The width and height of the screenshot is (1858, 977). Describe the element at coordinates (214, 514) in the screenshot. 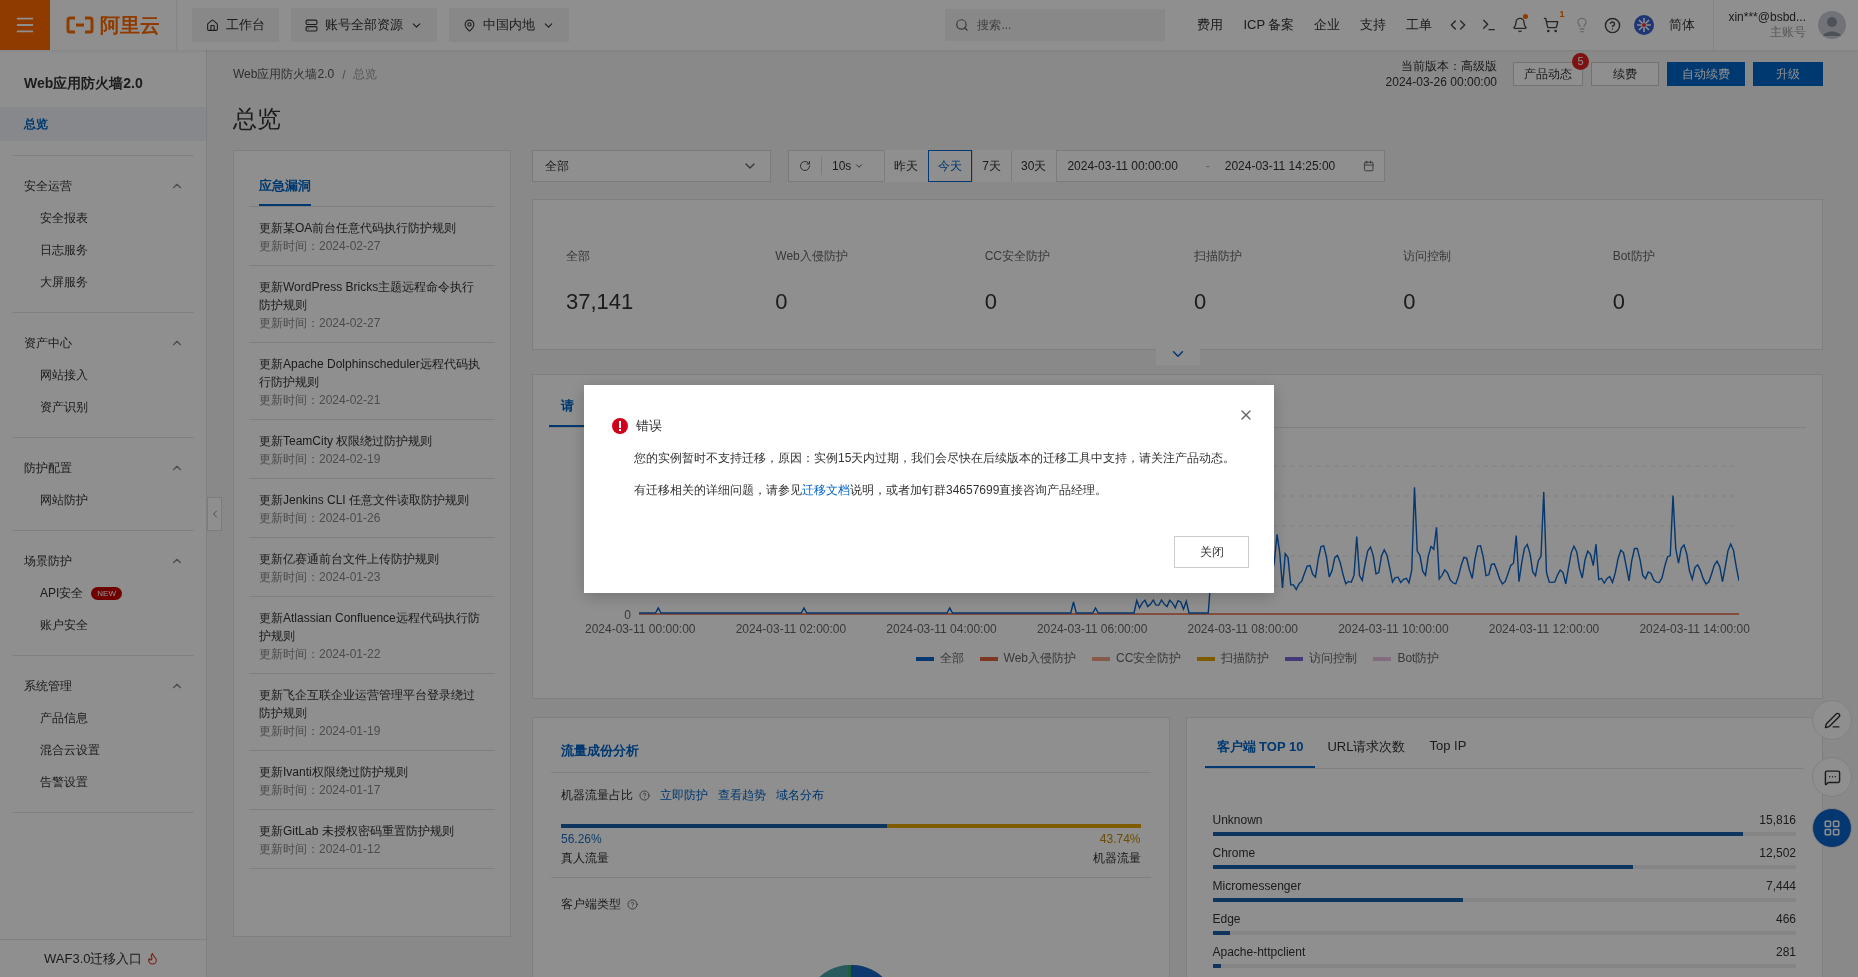

I see `collapse-handle` at that location.